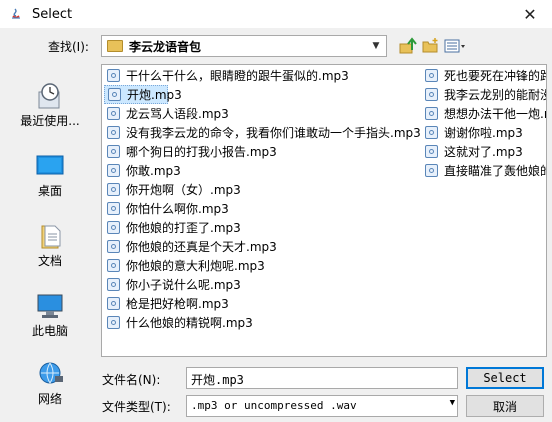  What do you see at coordinates (183, 285) in the screenshot?
I see `file-name: 你小子说什么呢.mp3` at bounding box center [183, 285].